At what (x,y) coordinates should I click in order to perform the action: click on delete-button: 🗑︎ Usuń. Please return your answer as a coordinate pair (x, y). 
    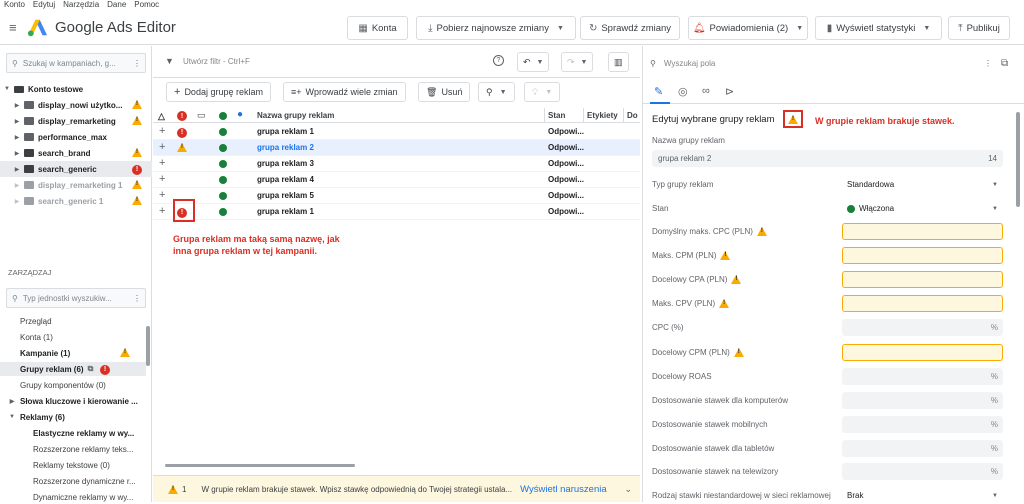
    Looking at the image, I should click on (444, 92).